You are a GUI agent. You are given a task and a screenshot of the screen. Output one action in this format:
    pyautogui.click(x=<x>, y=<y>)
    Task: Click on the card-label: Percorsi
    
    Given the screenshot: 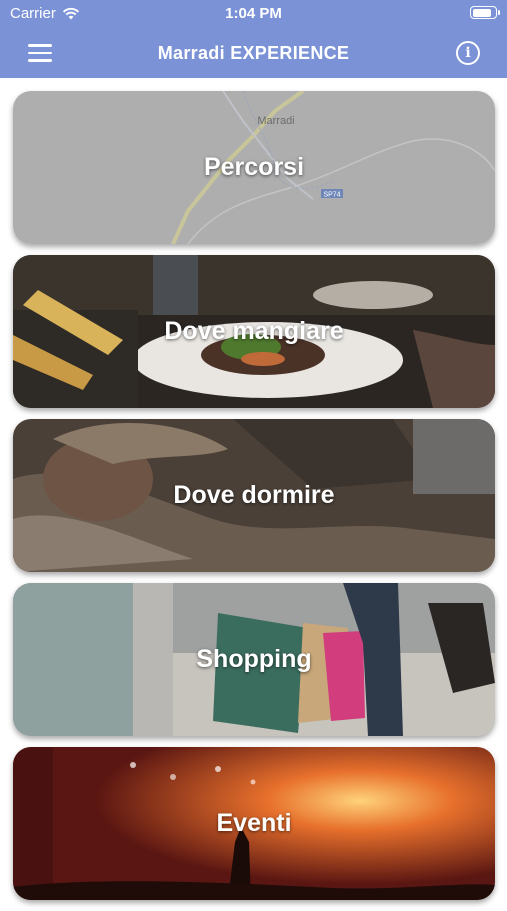 What is the action you would take?
    pyautogui.click(x=254, y=167)
    